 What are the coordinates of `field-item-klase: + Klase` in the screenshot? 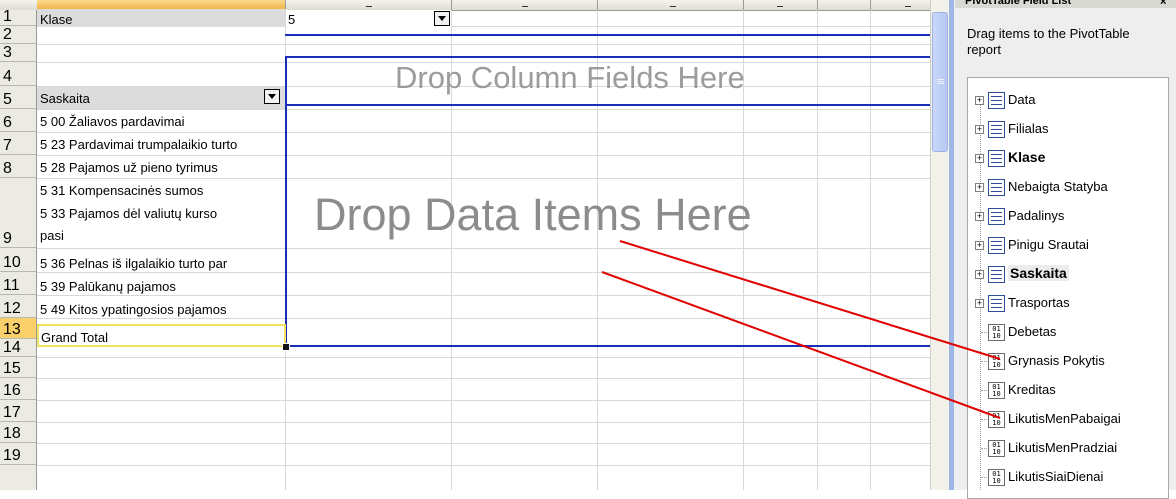 It's located at (1068, 158).